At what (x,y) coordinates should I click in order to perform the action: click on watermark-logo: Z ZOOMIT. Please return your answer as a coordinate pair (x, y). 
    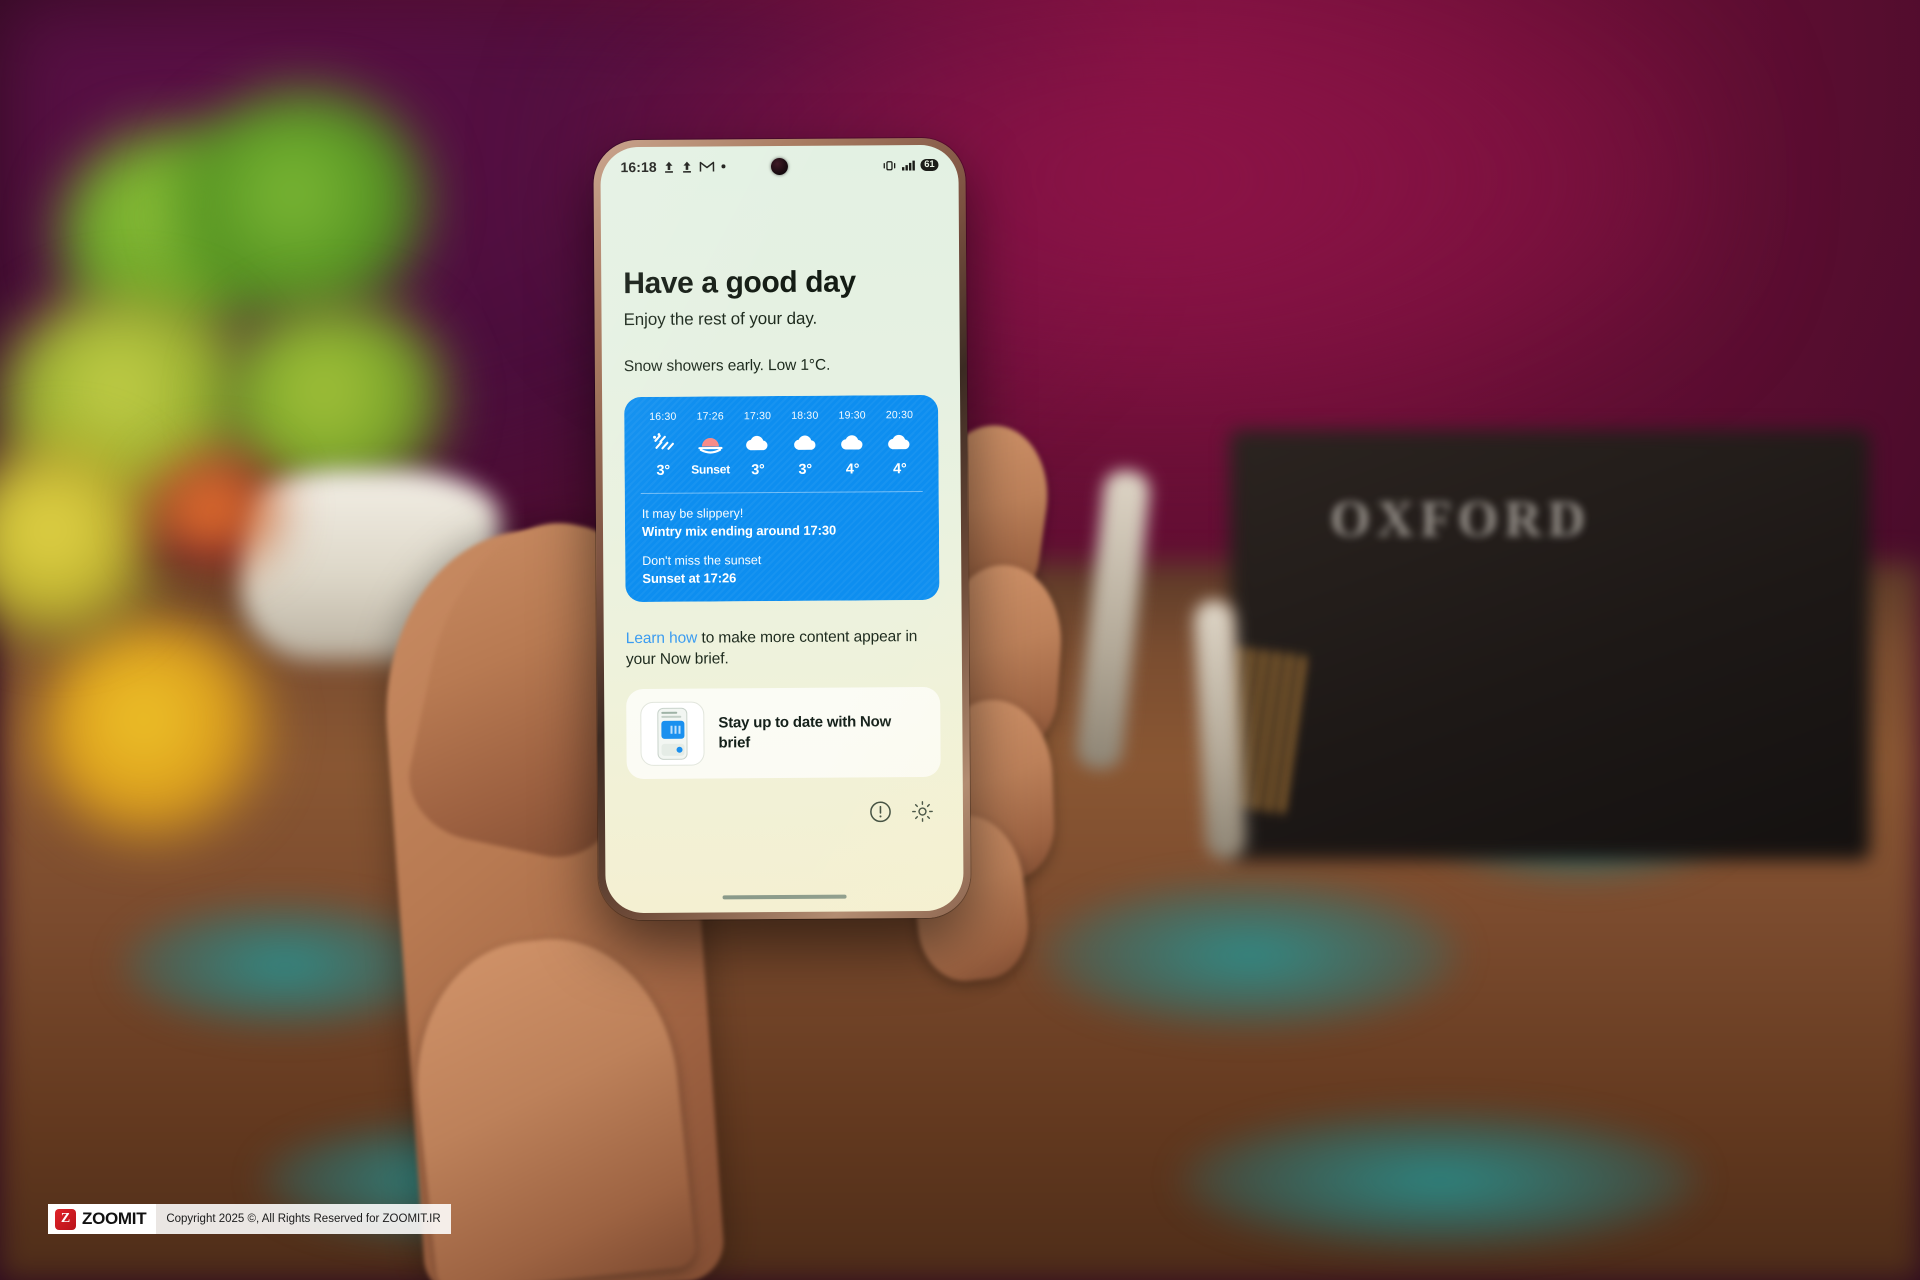
    Looking at the image, I should click on (102, 1219).